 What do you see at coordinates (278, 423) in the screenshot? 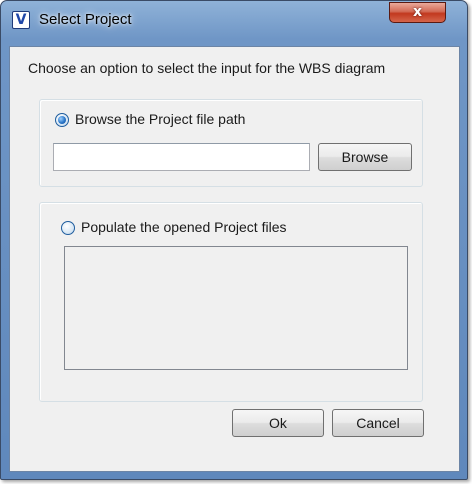
I see `ok-button: Ok` at bounding box center [278, 423].